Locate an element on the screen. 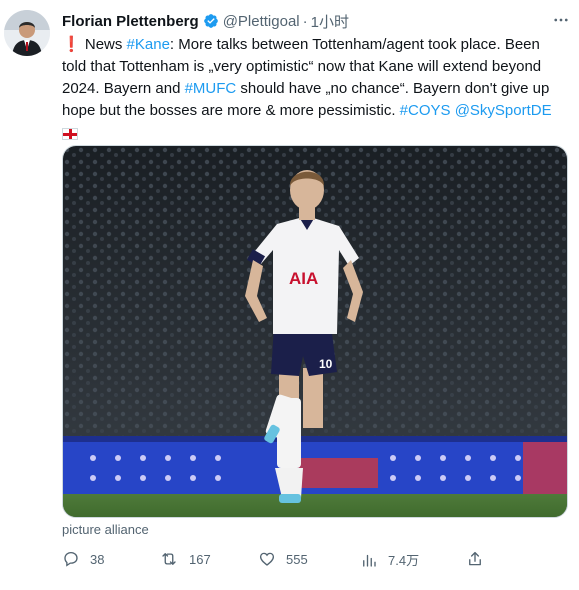  avatar-image is located at coordinates (27, 33).